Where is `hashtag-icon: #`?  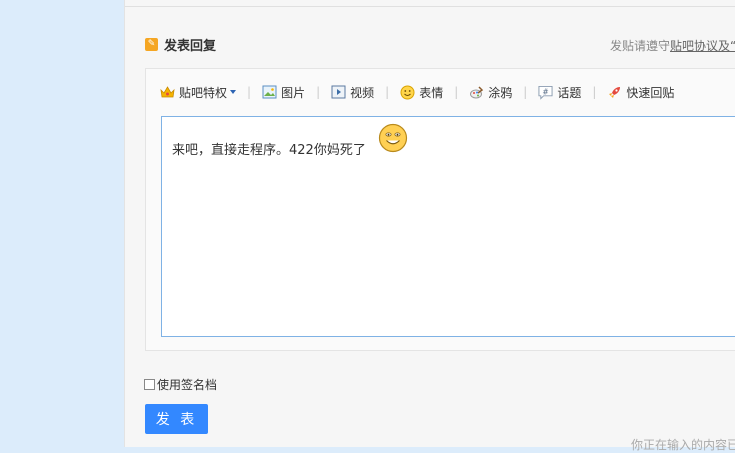 hashtag-icon: # is located at coordinates (545, 92).